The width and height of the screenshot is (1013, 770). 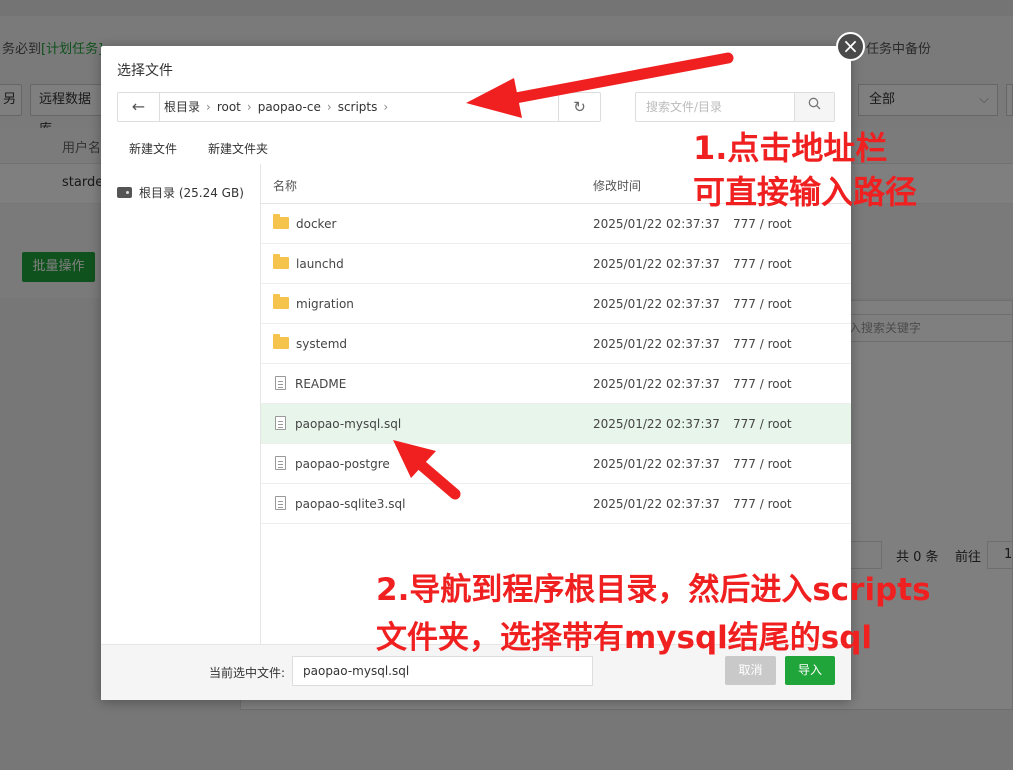 What do you see at coordinates (624, 638) in the screenshot?
I see `annotation-text: 文件夹，选择带有mysql结尾的sql` at bounding box center [624, 638].